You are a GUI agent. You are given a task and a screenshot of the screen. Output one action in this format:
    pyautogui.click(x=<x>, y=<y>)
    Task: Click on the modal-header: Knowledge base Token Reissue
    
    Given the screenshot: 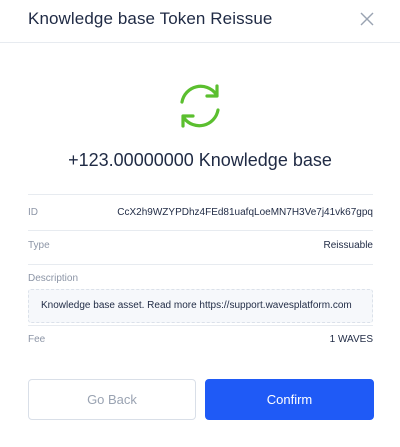 What is the action you would take?
    pyautogui.click(x=200, y=21)
    